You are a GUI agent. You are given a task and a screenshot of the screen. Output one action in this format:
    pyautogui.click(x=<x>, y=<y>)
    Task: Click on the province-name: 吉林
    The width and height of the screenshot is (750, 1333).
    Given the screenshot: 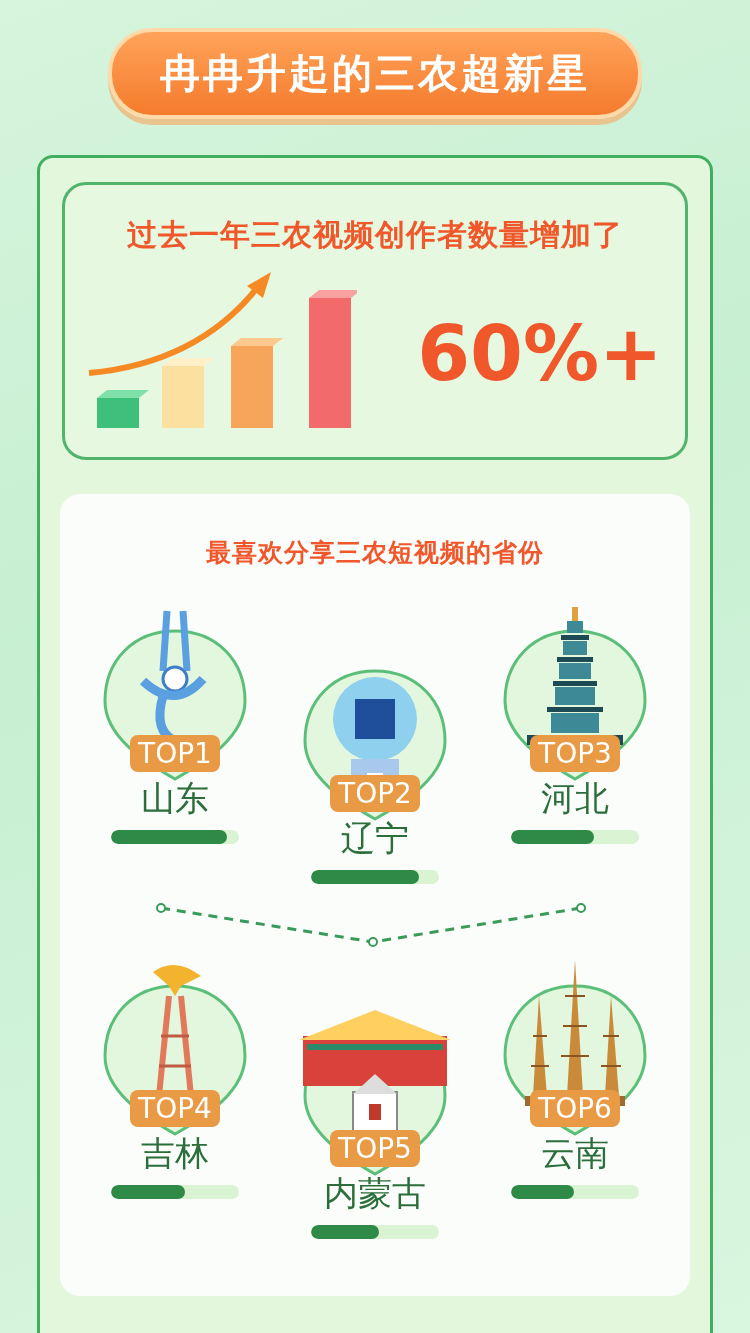 What is the action you would take?
    pyautogui.click(x=175, y=1153)
    